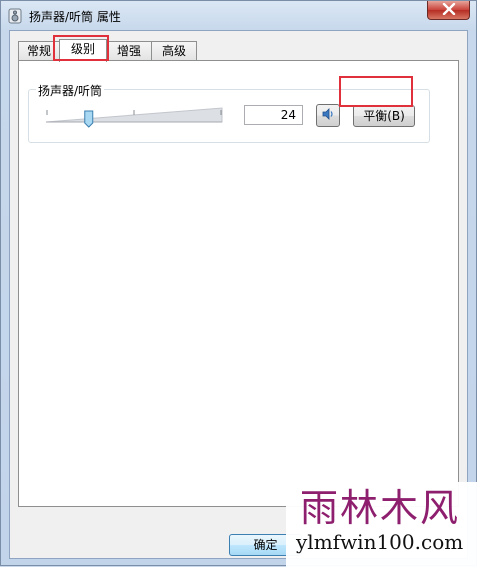  What do you see at coordinates (75, 17) in the screenshot?
I see `window-title: 扬声器/听筒 属性` at bounding box center [75, 17].